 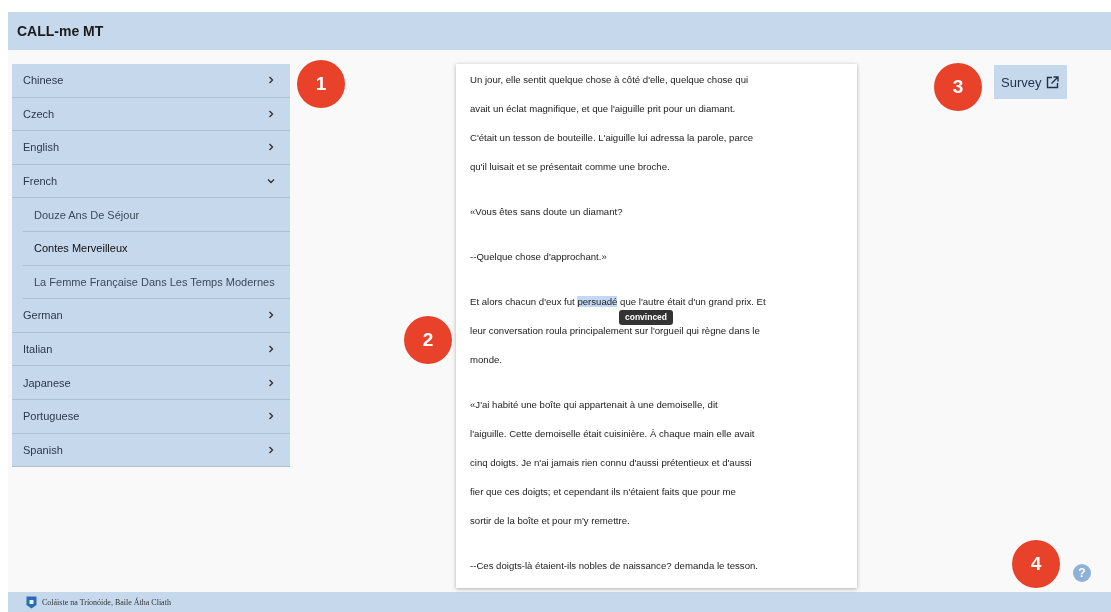 What do you see at coordinates (1053, 82) in the screenshot?
I see `external-link-icon` at bounding box center [1053, 82].